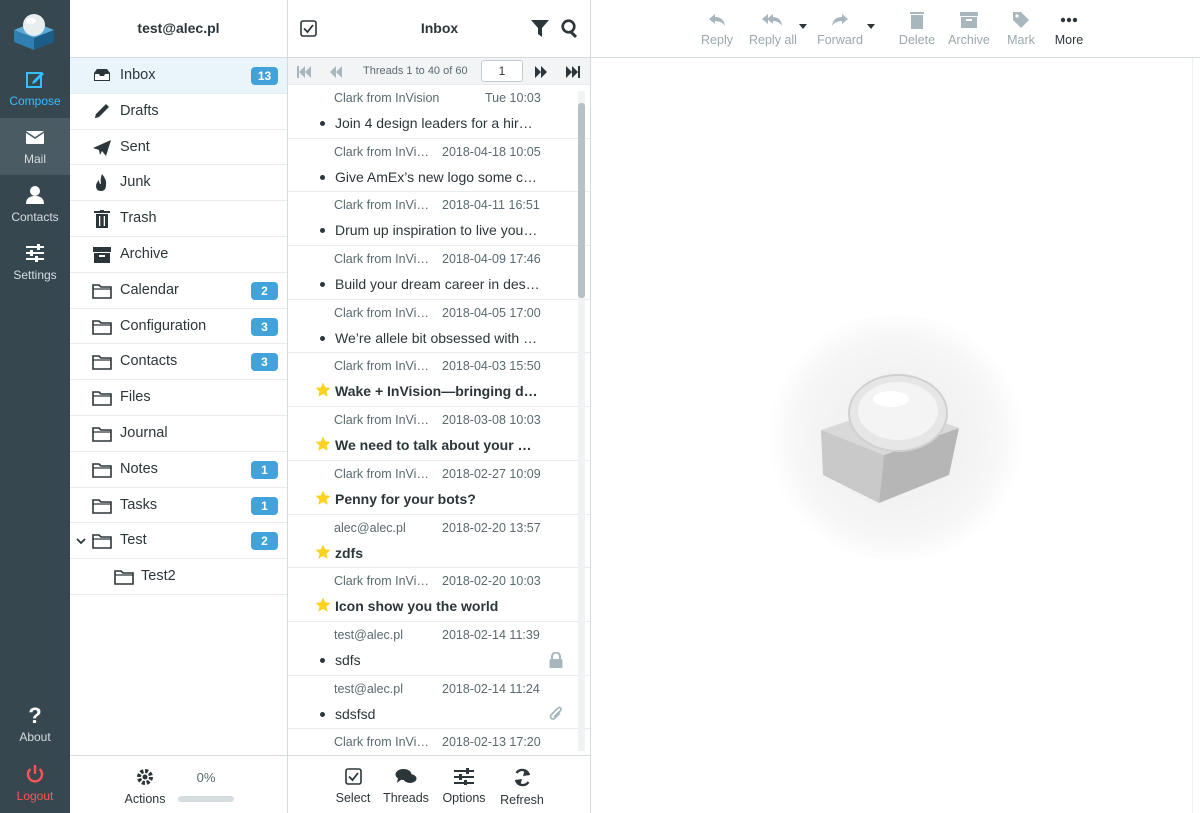  Describe the element at coordinates (491, 259) in the screenshot. I see `message-date: 2018-04-09 17:46` at that location.